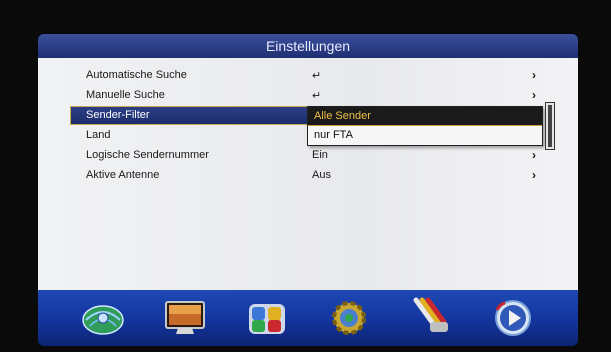 The image size is (611, 352). What do you see at coordinates (123, 175) in the screenshot?
I see `menu-row-label: Aktive Antenne` at bounding box center [123, 175].